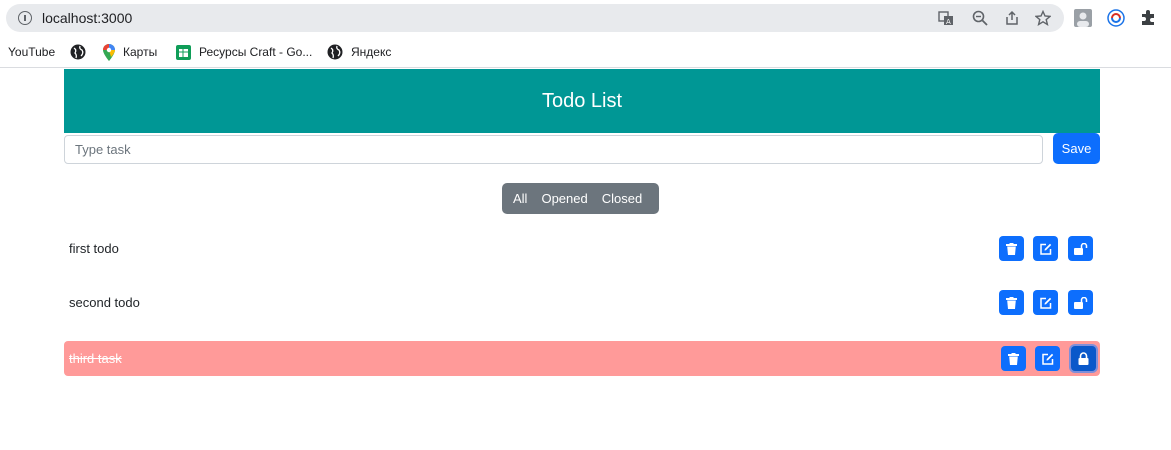 The image size is (1171, 450). Describe the element at coordinates (622, 198) in the screenshot. I see `filter-closed-button: Closed` at that location.